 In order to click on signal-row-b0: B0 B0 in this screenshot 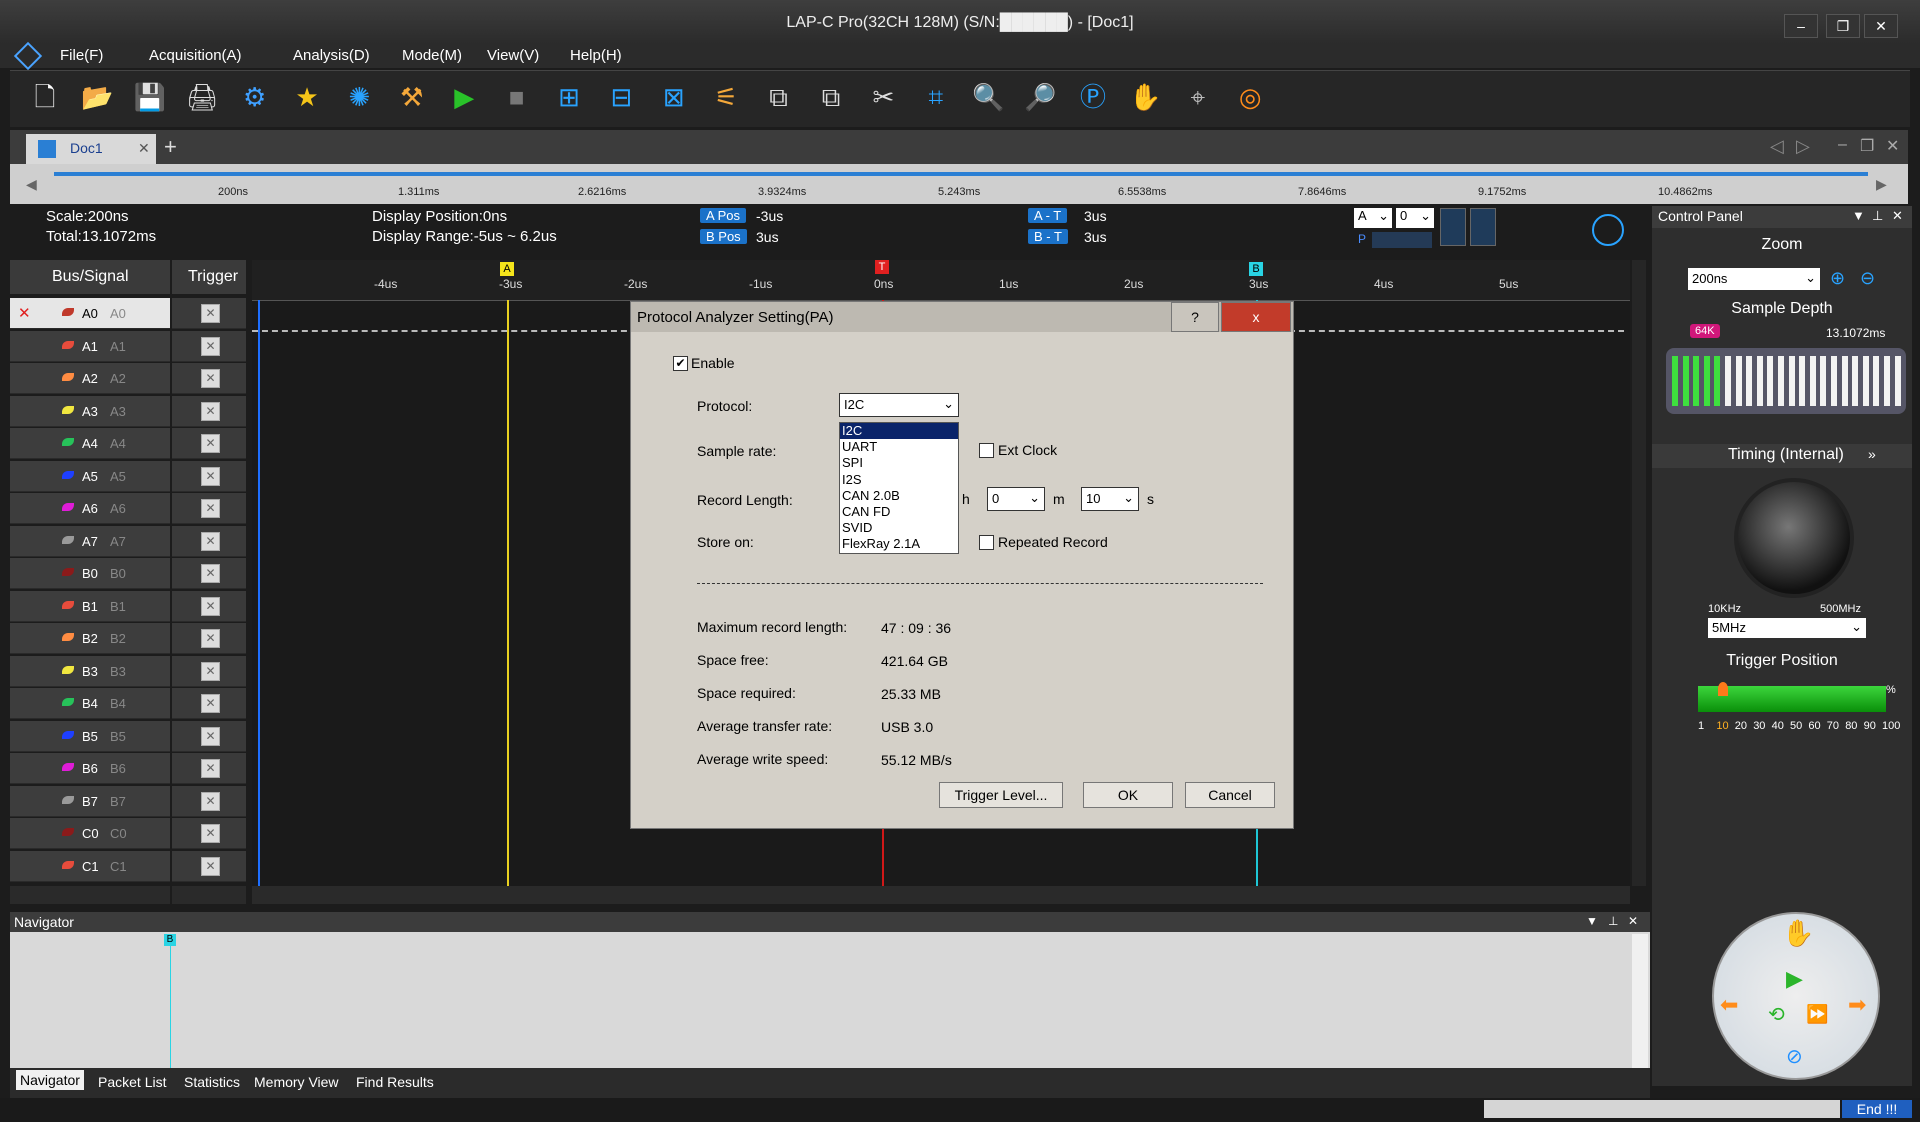, I will do `click(90, 573)`.